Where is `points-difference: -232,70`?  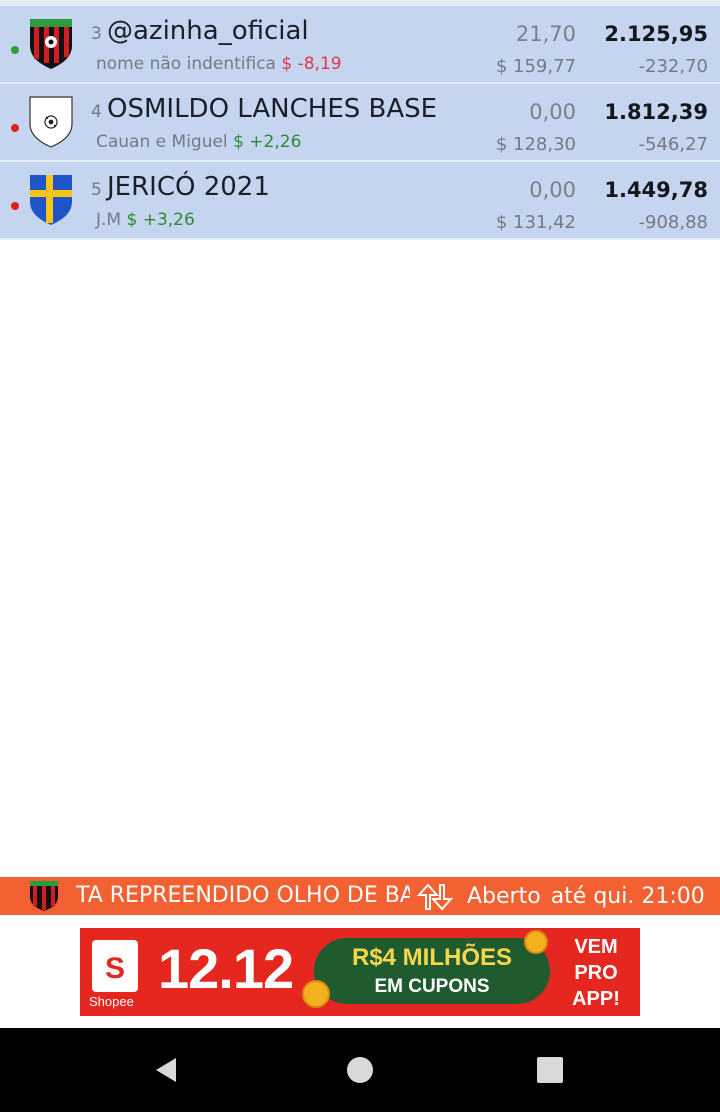
points-difference: -232,70 is located at coordinates (673, 66).